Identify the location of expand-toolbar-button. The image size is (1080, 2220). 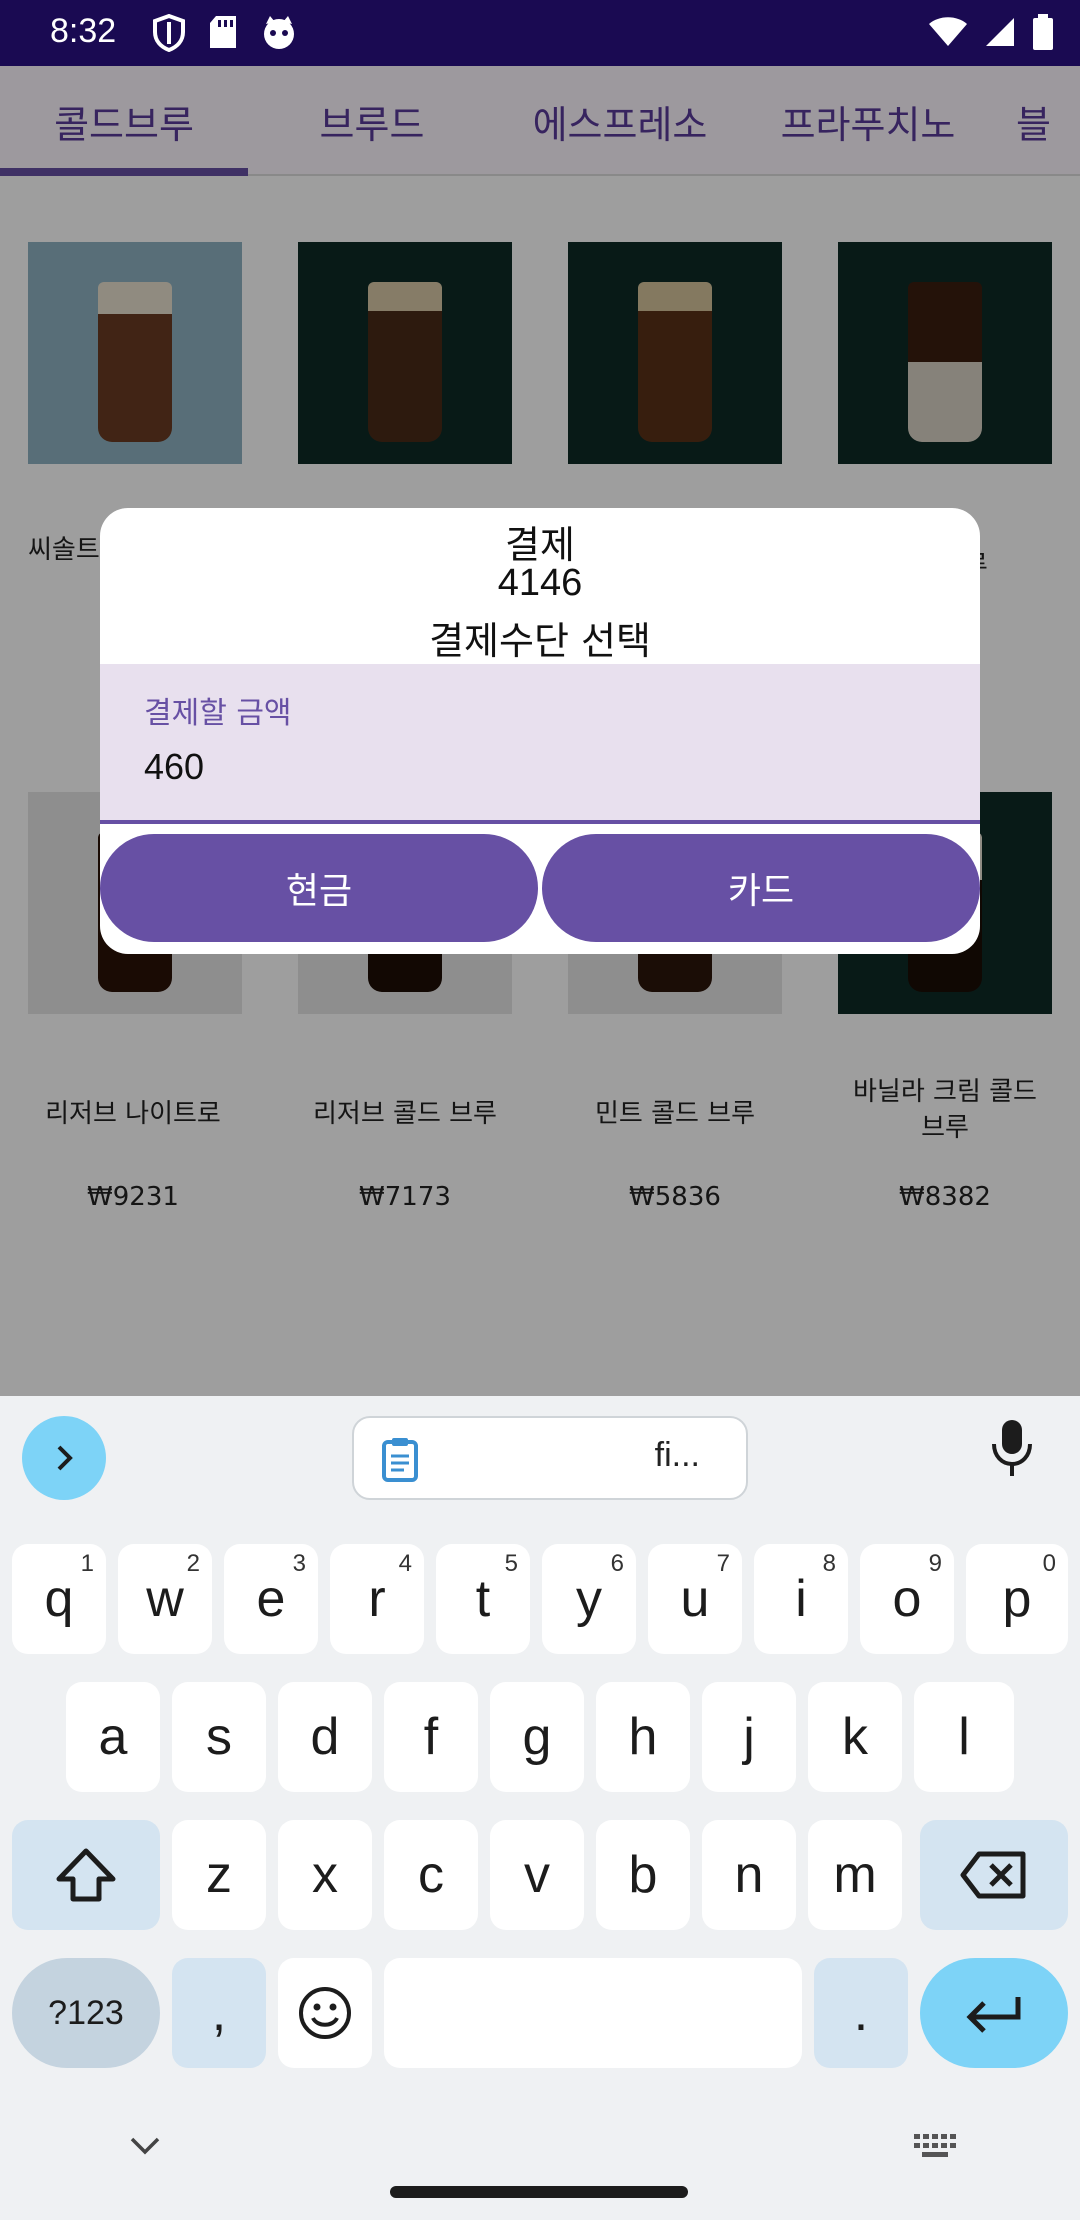
(64, 1458).